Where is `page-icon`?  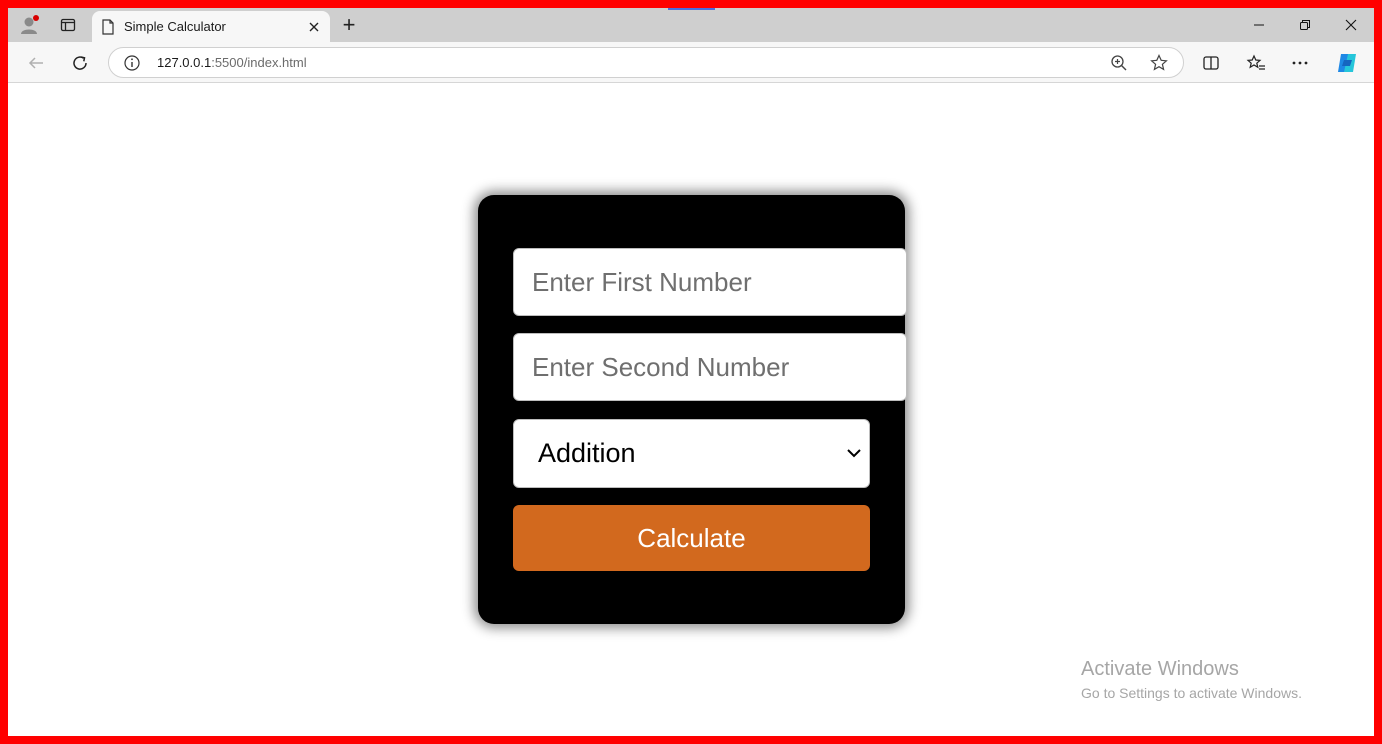 page-icon is located at coordinates (108, 26).